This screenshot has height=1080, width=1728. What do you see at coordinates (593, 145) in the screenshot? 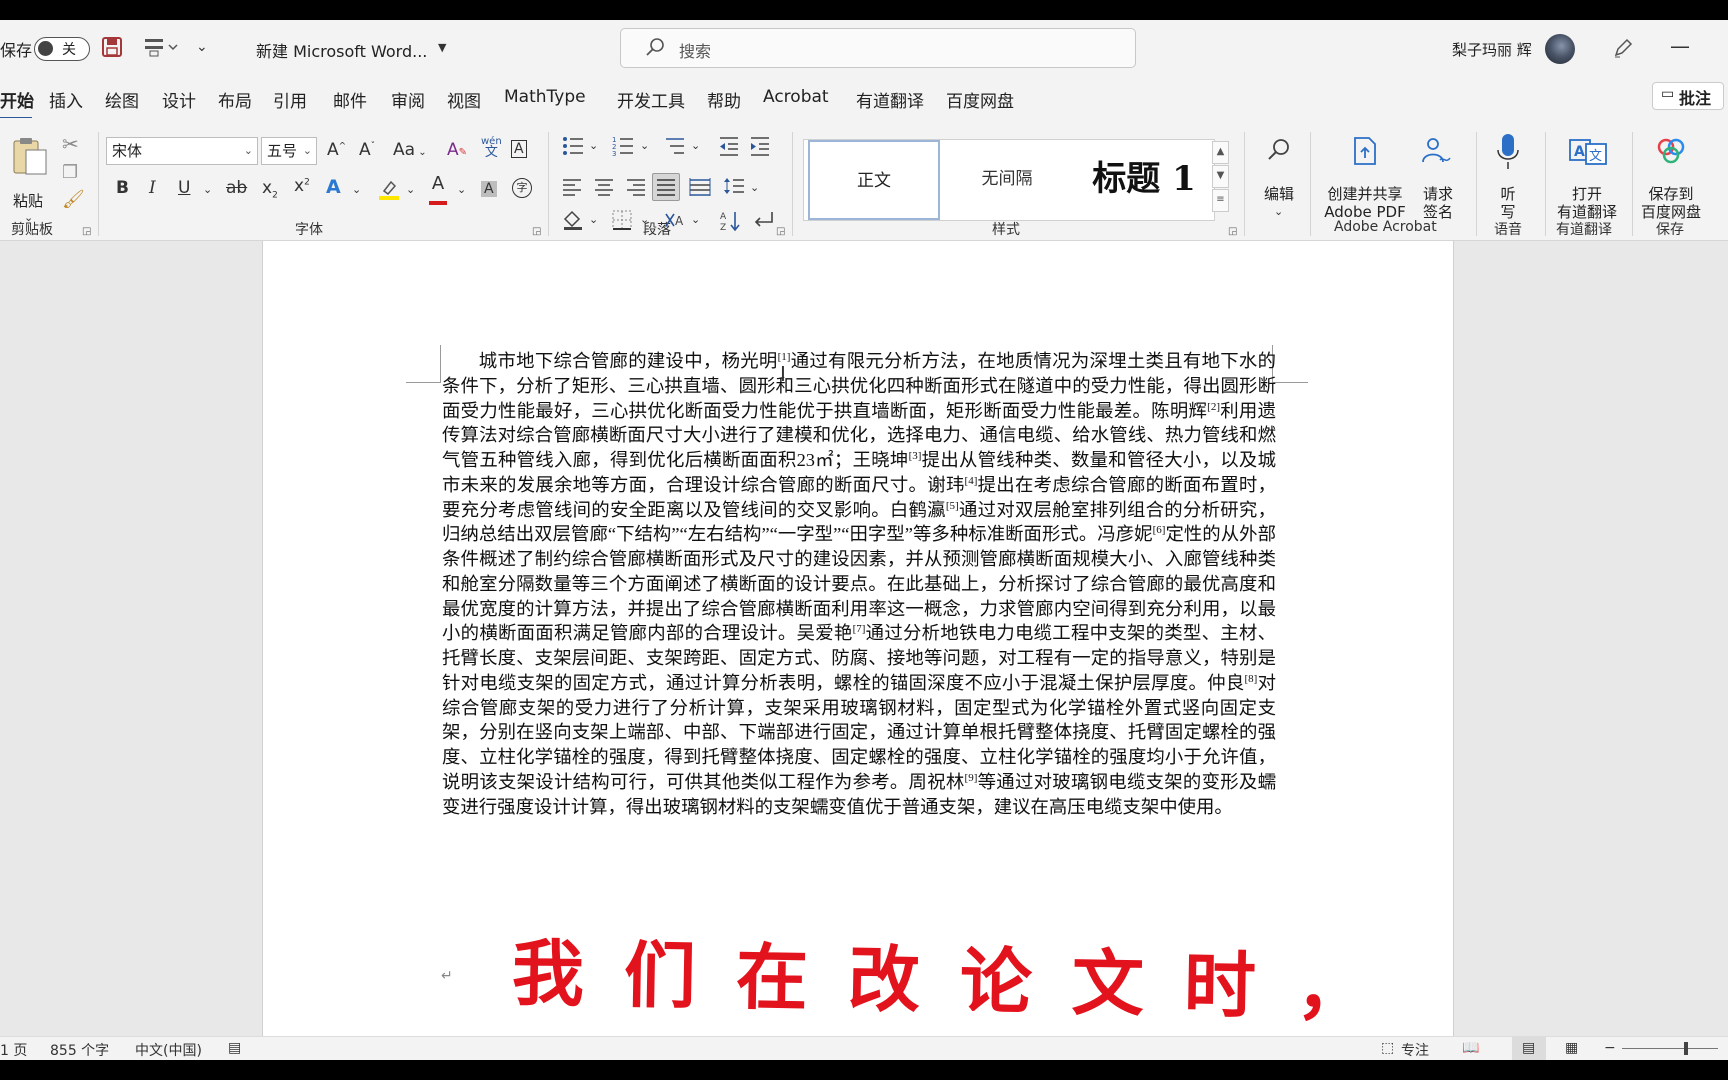
I see `bullets-dropdown-icon: ⌄` at bounding box center [593, 145].